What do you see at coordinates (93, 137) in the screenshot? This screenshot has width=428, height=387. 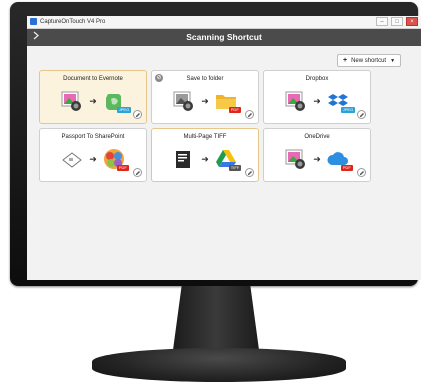 I see `shortcut-title: Passport To SharePoint` at bounding box center [93, 137].